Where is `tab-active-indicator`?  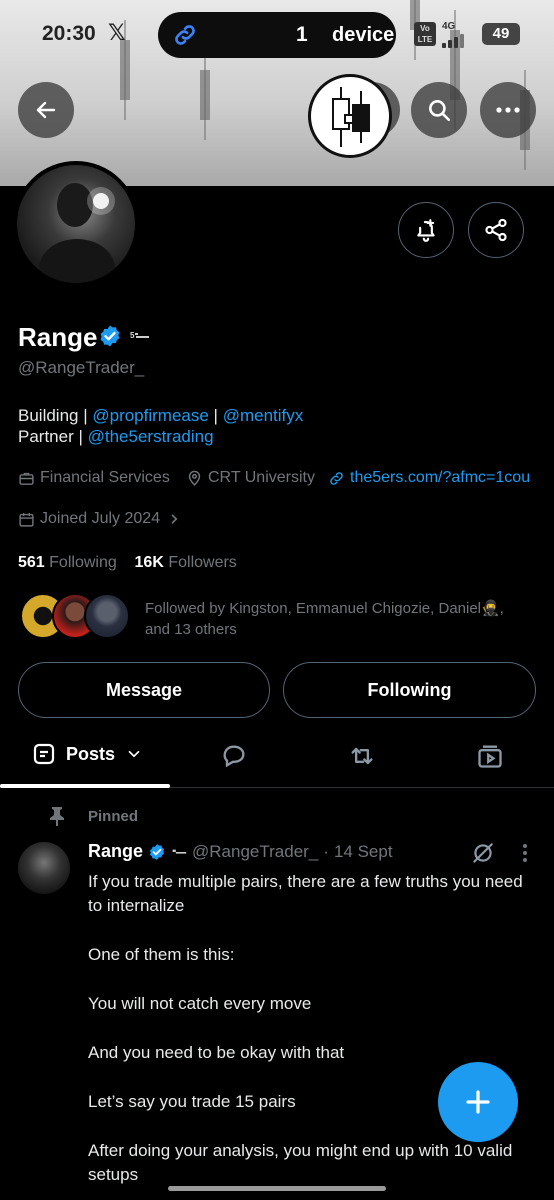
tab-active-indicator is located at coordinates (85, 786).